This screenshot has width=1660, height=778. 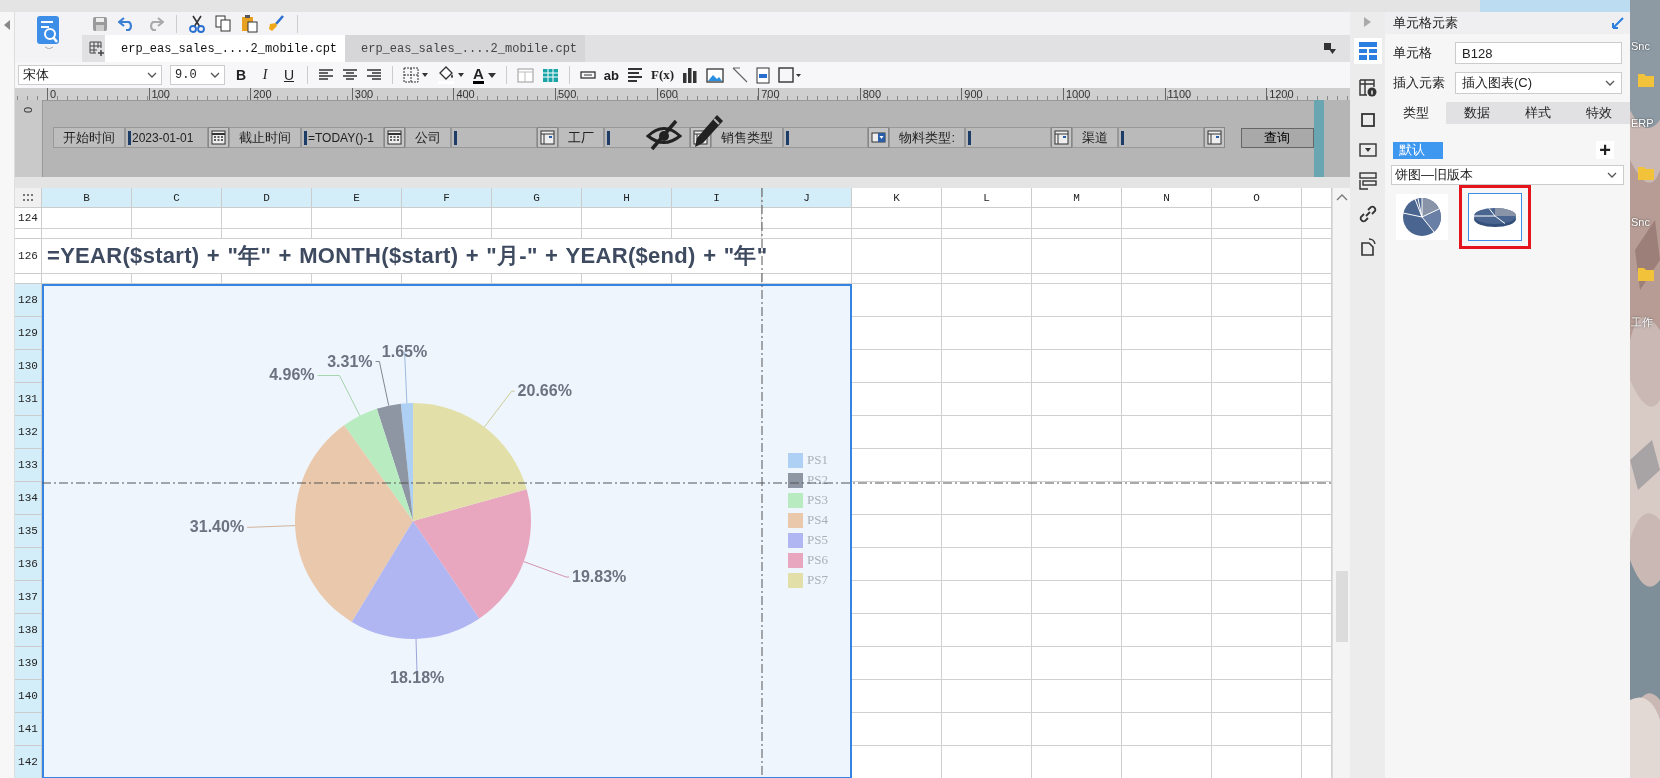 What do you see at coordinates (342, 137) in the screenshot?
I see `parameter-field: =TODAY()-1` at bounding box center [342, 137].